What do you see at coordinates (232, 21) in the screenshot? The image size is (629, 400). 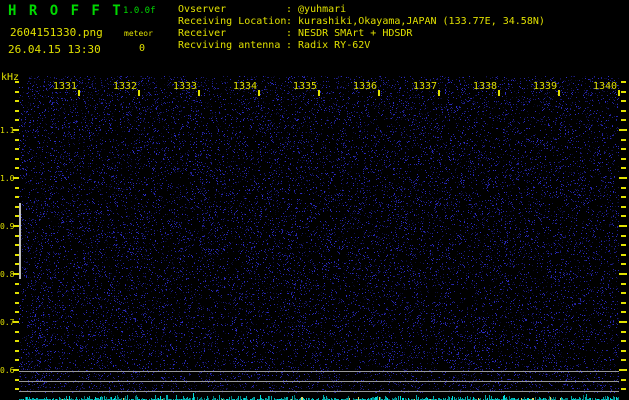 I see `info-label: Receiving Location` at bounding box center [232, 21].